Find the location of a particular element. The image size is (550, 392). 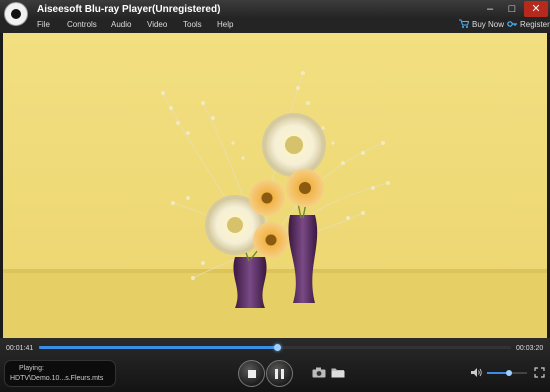

register-label: Register is located at coordinates (535, 24).